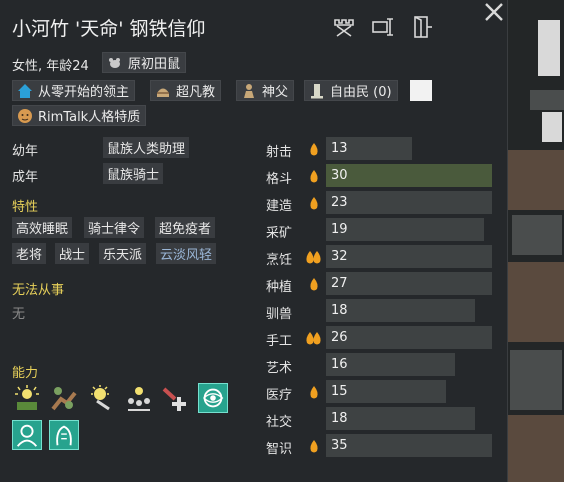  I want to click on rimtalk-tag: RimTalk人格特质, so click(79, 115).